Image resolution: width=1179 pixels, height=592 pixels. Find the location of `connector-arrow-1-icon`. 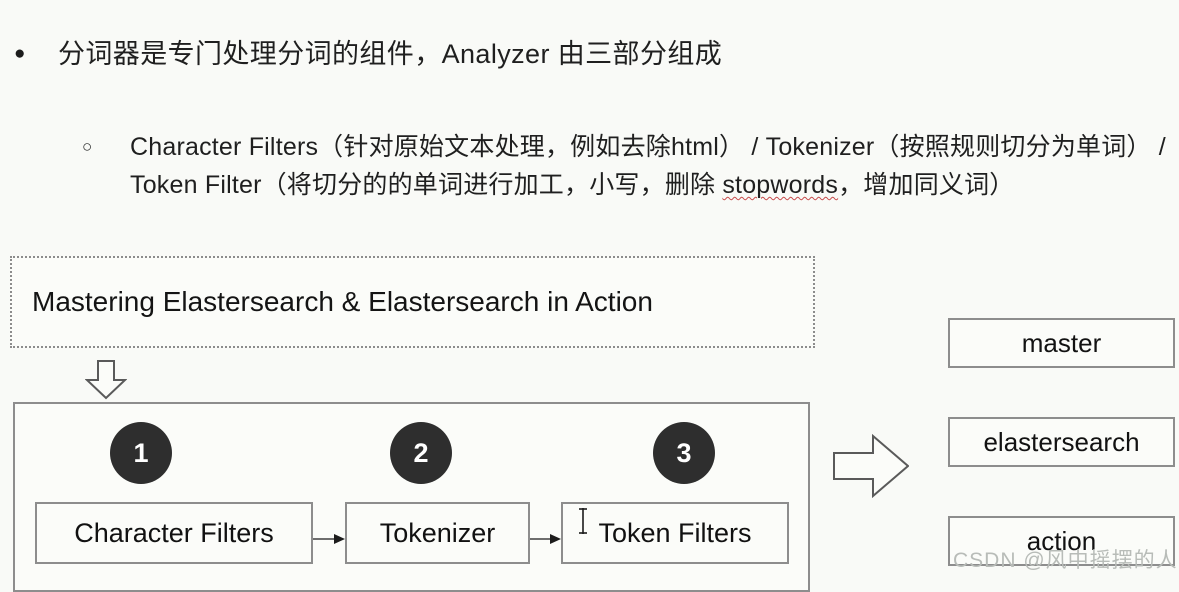

connector-arrow-1-icon is located at coordinates (329, 537).